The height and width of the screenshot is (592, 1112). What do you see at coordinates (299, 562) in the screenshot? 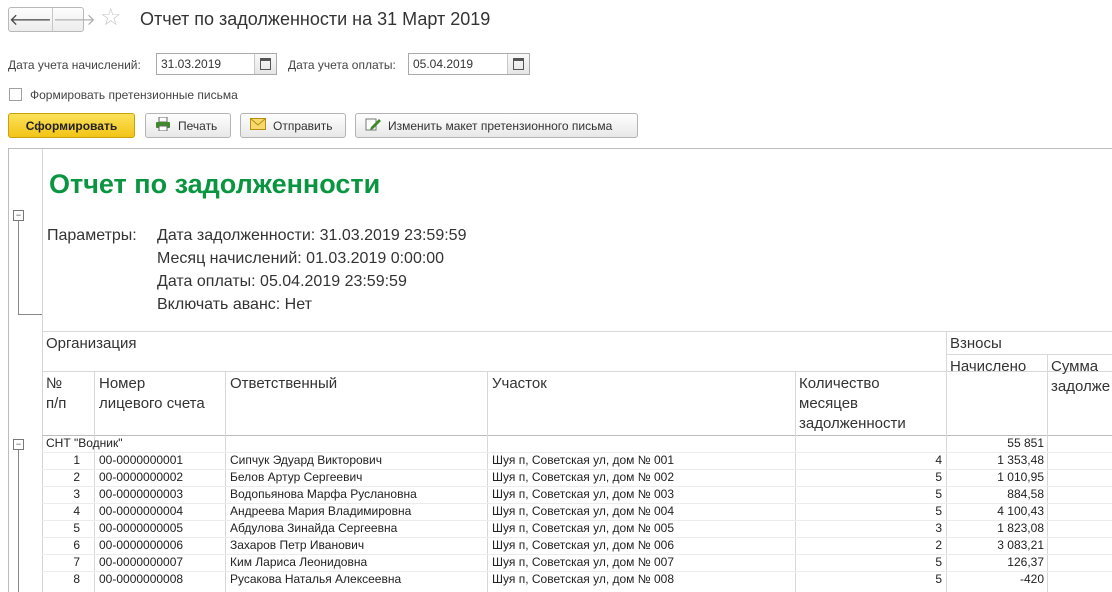
I see `table-cell-responsible-person: Ким Лариса Леонидовна` at bounding box center [299, 562].